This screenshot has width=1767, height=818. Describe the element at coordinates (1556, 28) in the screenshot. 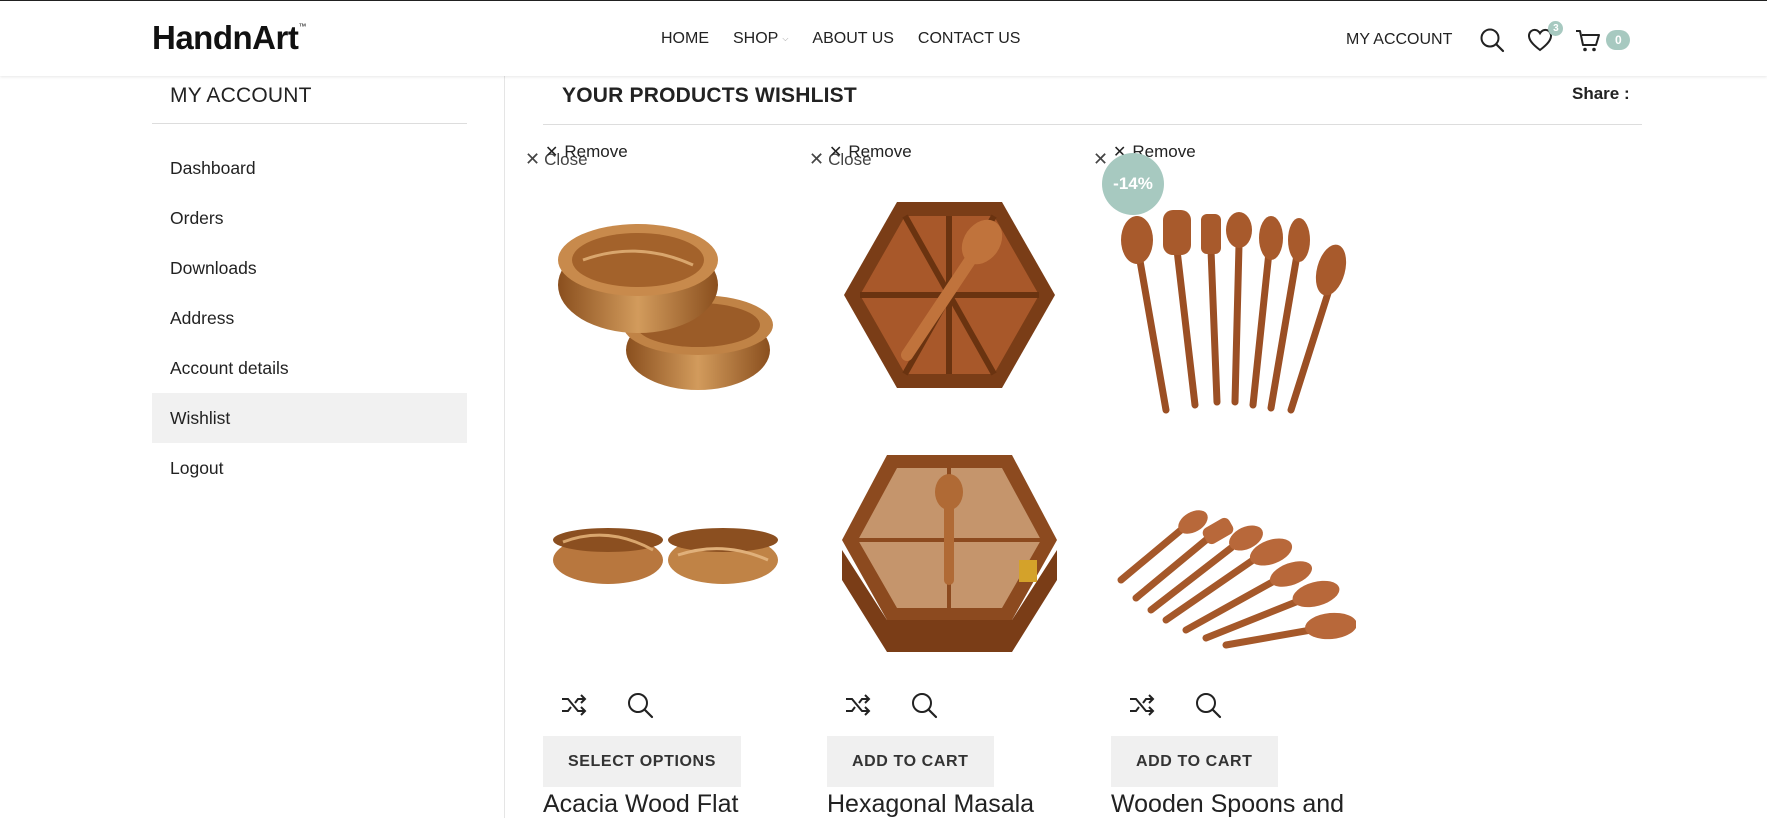

I see `wishlist-count-badge: 3` at that location.